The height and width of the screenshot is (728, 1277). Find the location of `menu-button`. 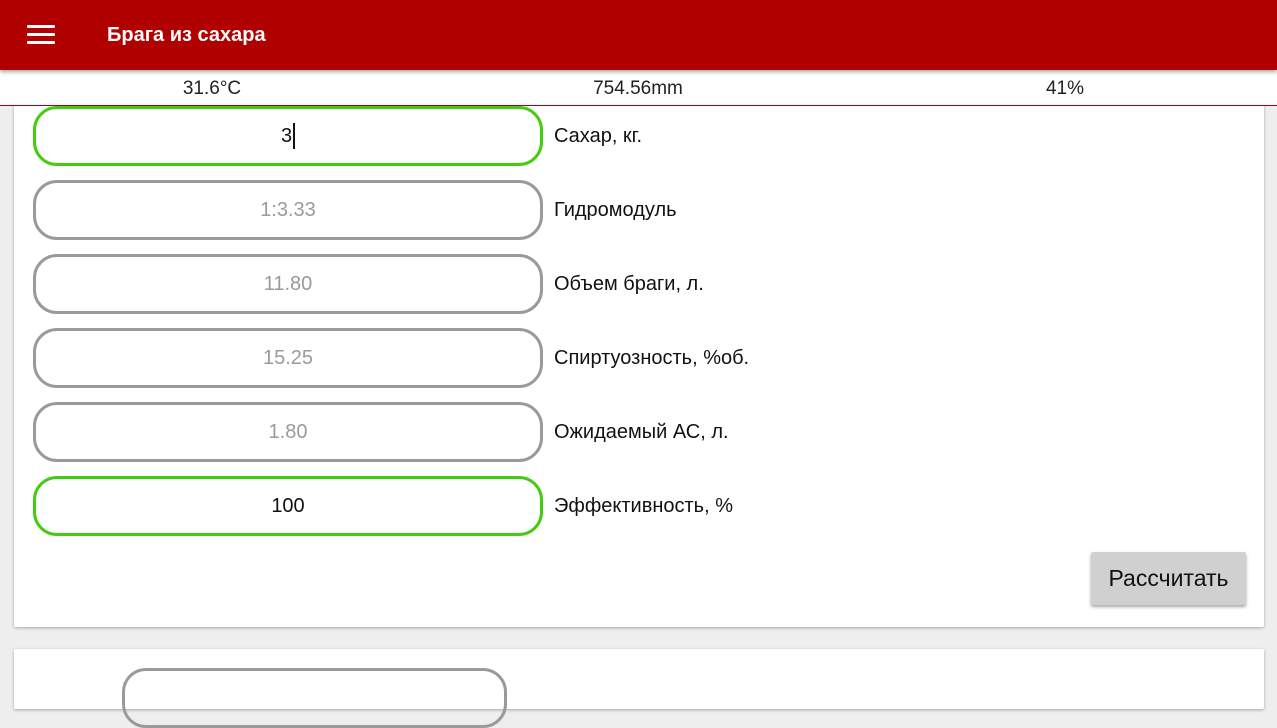

menu-button is located at coordinates (41, 35).